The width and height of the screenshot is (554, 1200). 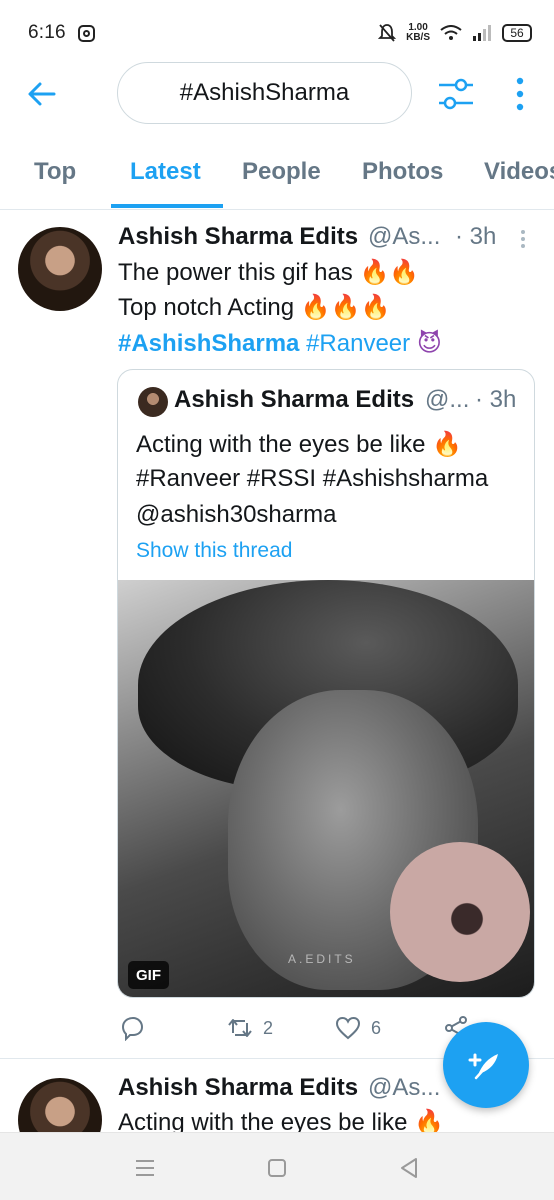 I want to click on tweet-hashtags-line: #AshishSharma #Ranveer 😈, so click(x=280, y=343).